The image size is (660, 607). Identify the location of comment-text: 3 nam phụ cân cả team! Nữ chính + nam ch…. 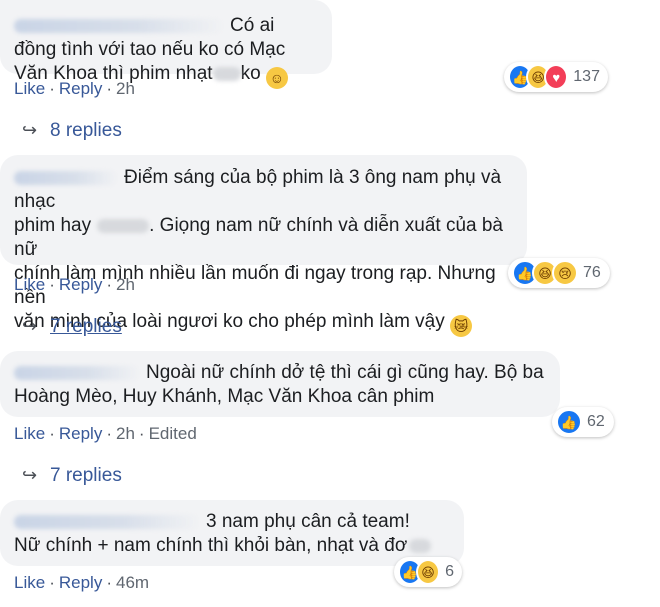
(232, 534).